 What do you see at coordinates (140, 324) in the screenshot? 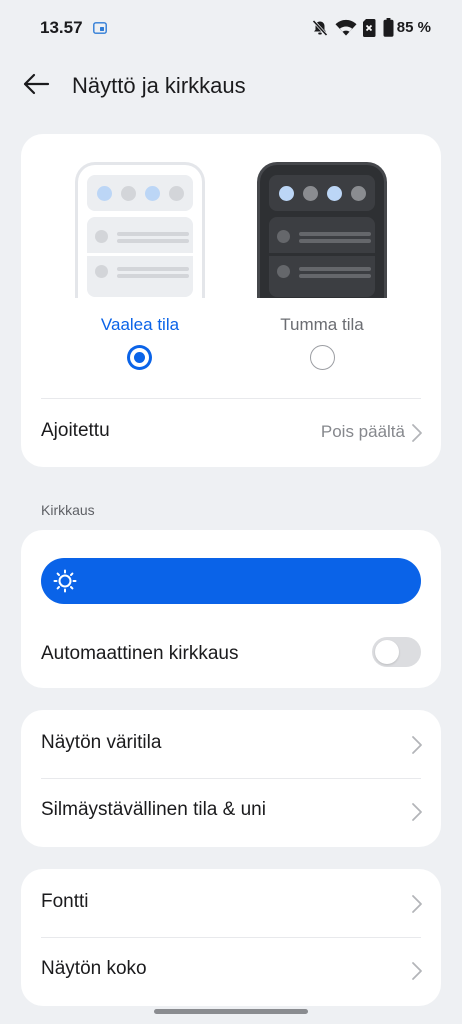
I see `light-mode-label: Vaalea tila` at bounding box center [140, 324].